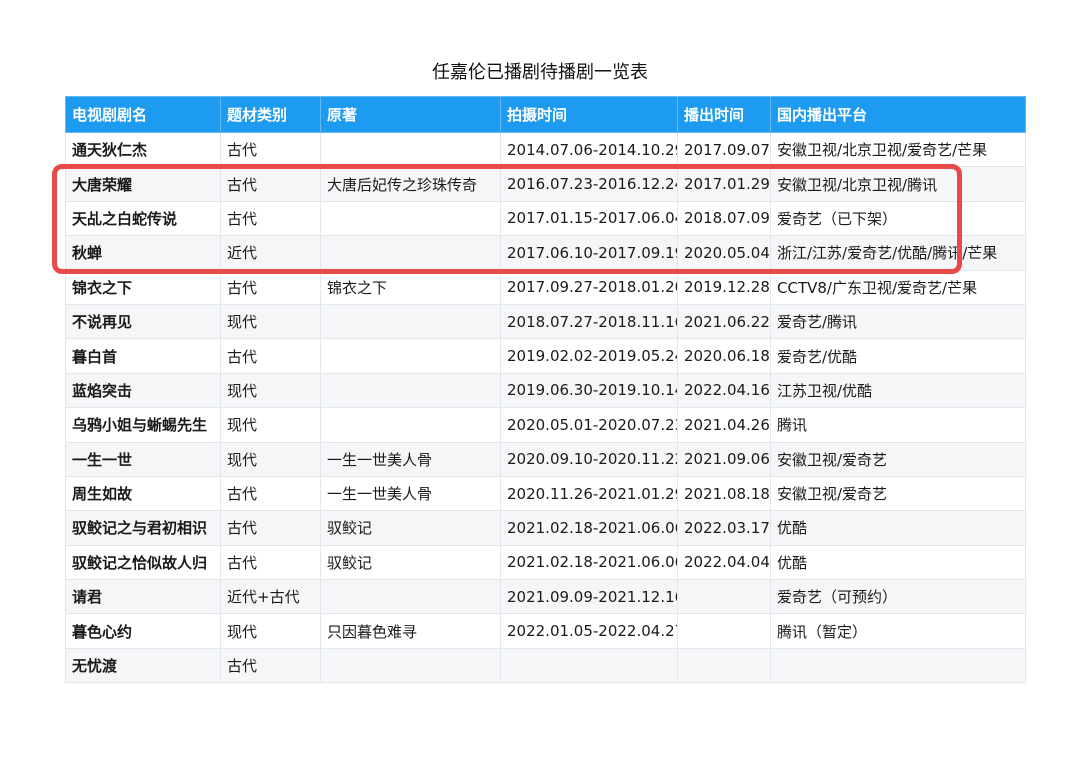 The width and height of the screenshot is (1080, 765). I want to click on cell-platform, so click(898, 665).